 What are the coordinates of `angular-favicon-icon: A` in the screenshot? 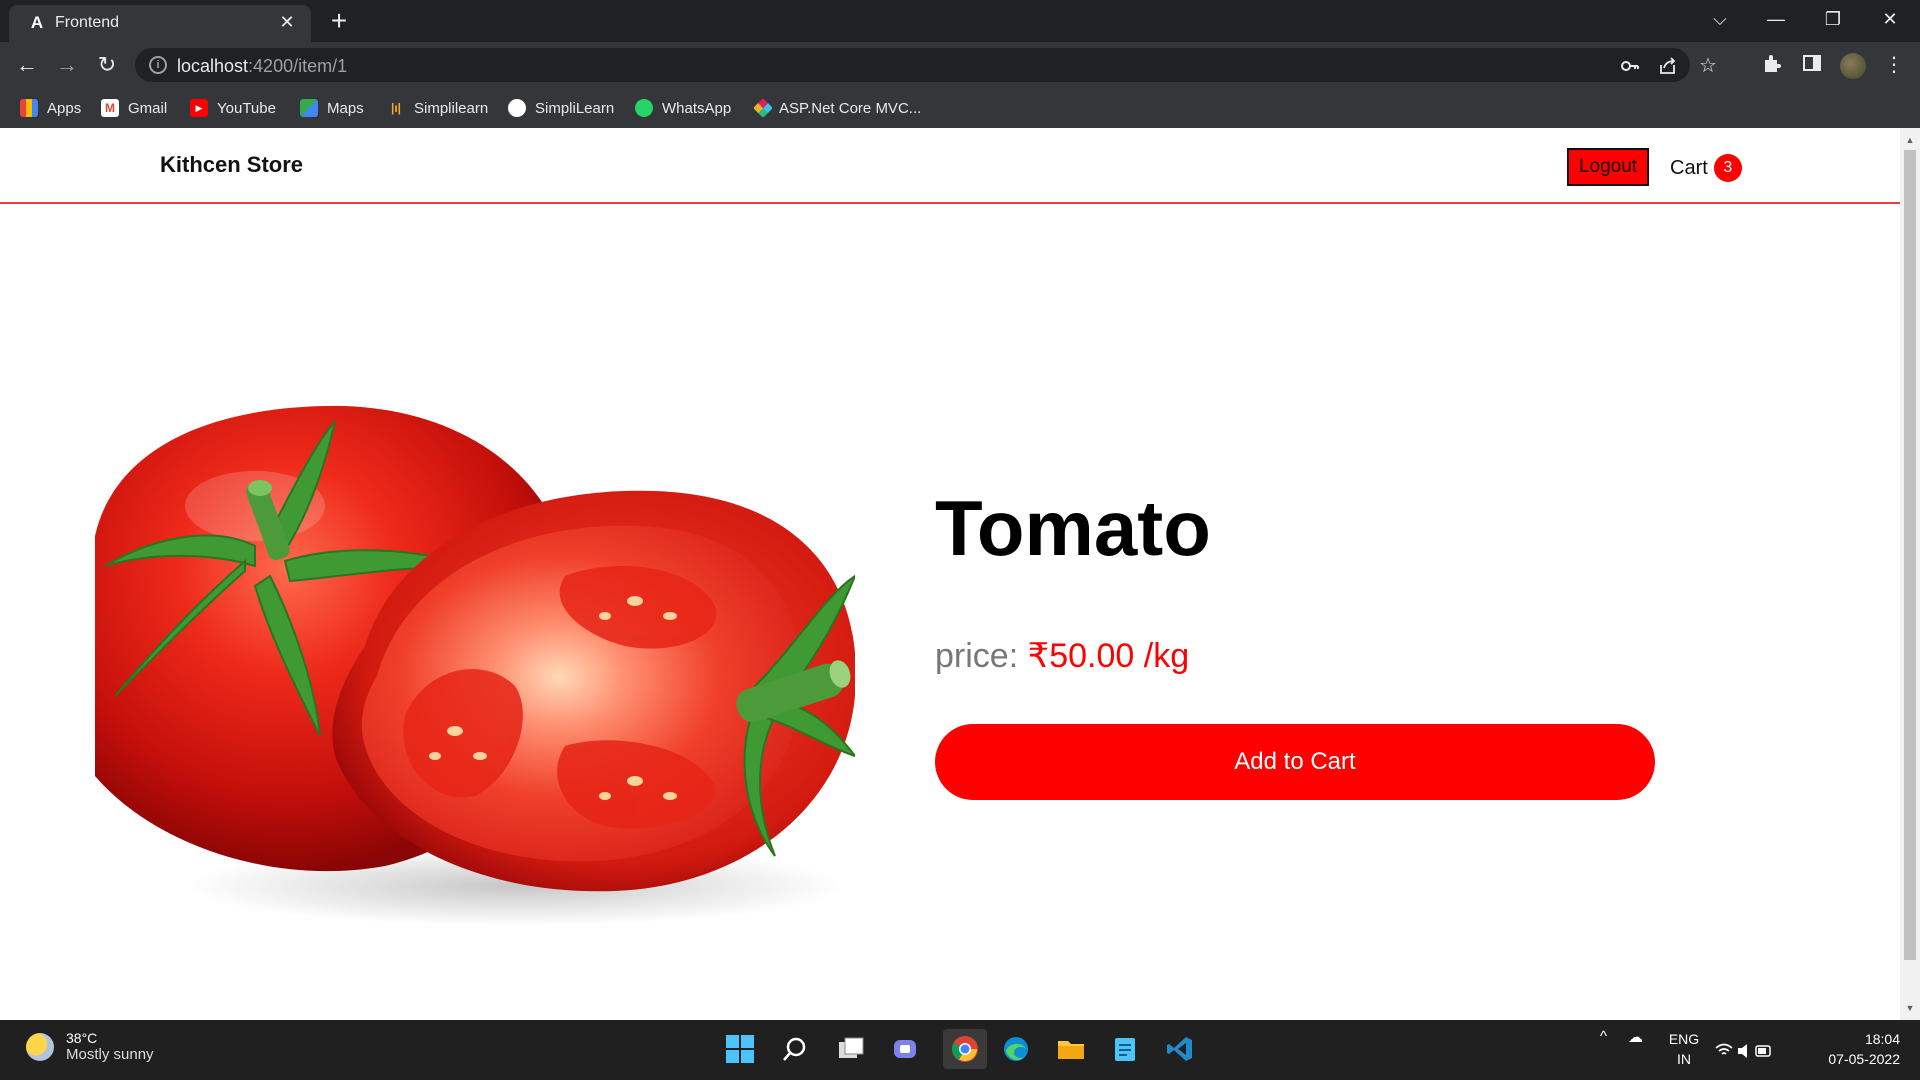 It's located at (37, 22).